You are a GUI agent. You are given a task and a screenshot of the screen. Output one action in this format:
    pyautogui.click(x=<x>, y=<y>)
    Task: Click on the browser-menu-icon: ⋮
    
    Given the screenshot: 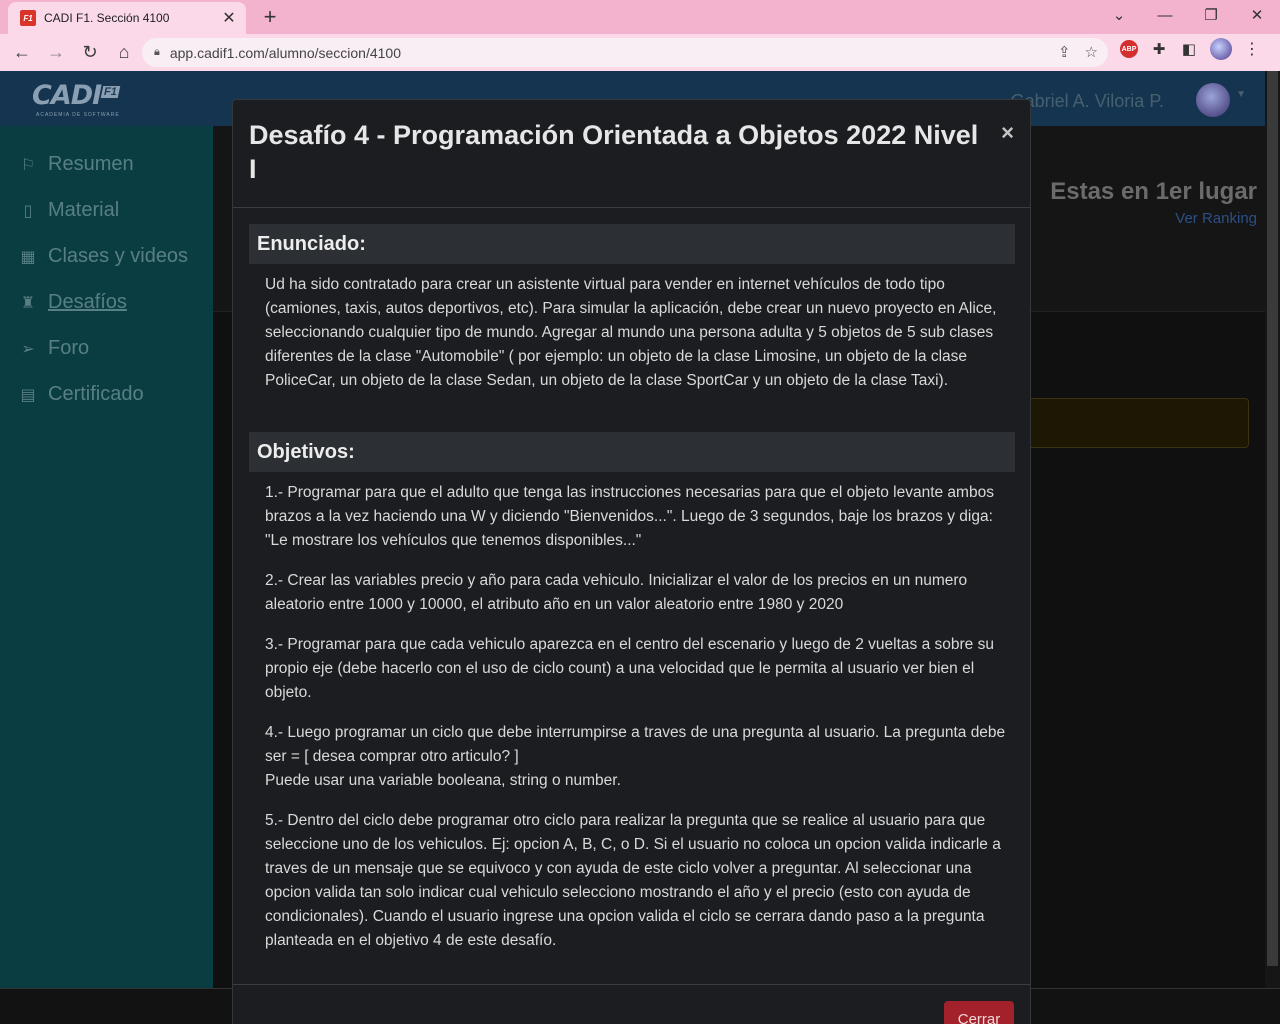 What is the action you would take?
    pyautogui.click(x=1252, y=49)
    